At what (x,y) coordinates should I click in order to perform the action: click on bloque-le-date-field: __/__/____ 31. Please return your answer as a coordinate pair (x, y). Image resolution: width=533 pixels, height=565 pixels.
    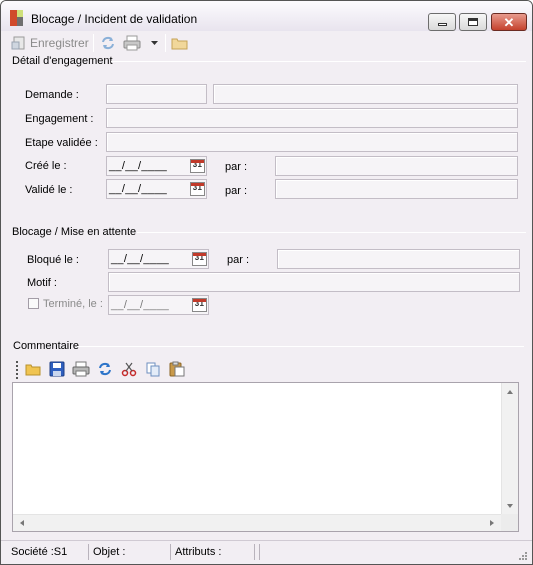
    Looking at the image, I should click on (158, 259).